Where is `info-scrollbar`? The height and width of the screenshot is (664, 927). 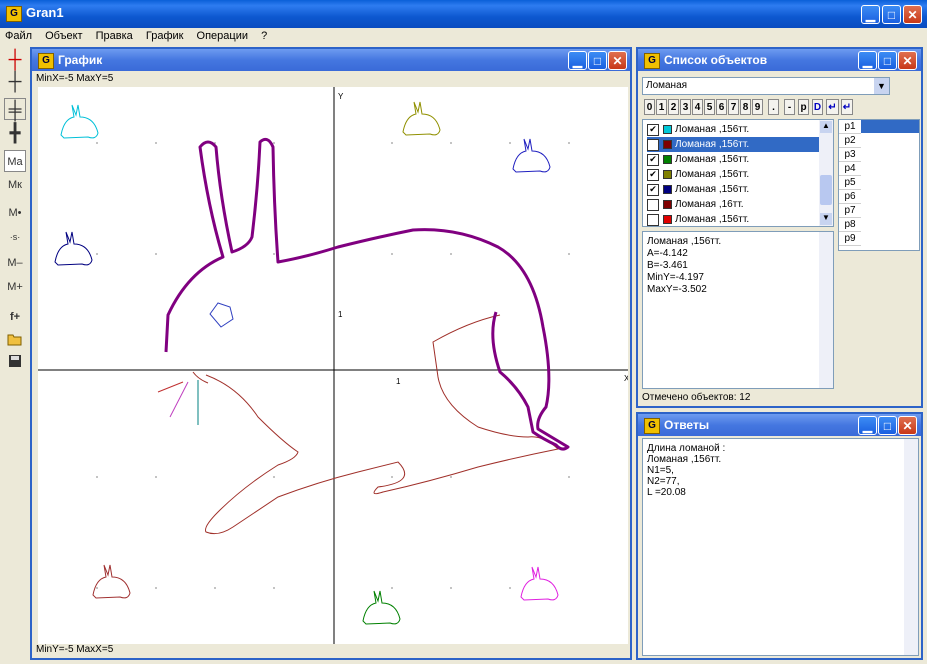
info-scrollbar is located at coordinates (826, 310).